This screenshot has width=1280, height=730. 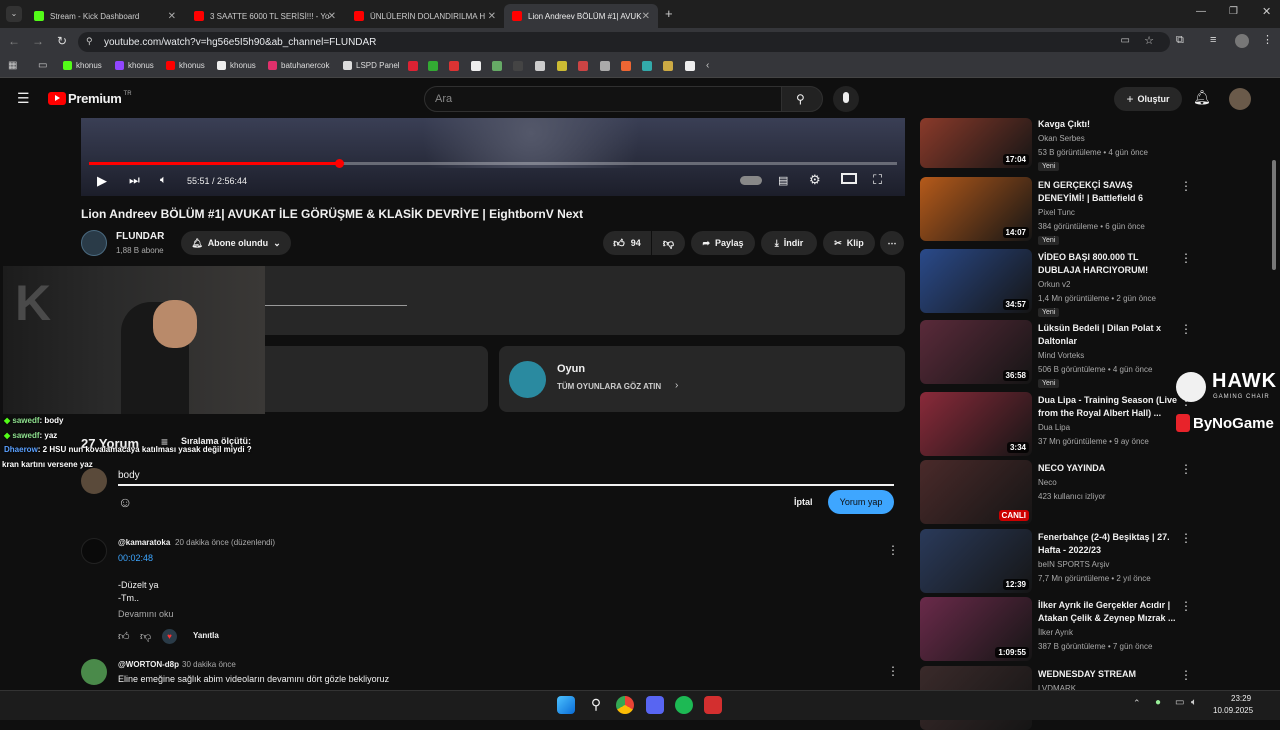 I want to click on comment-menu-icon: ⋮, so click(x=893, y=671).